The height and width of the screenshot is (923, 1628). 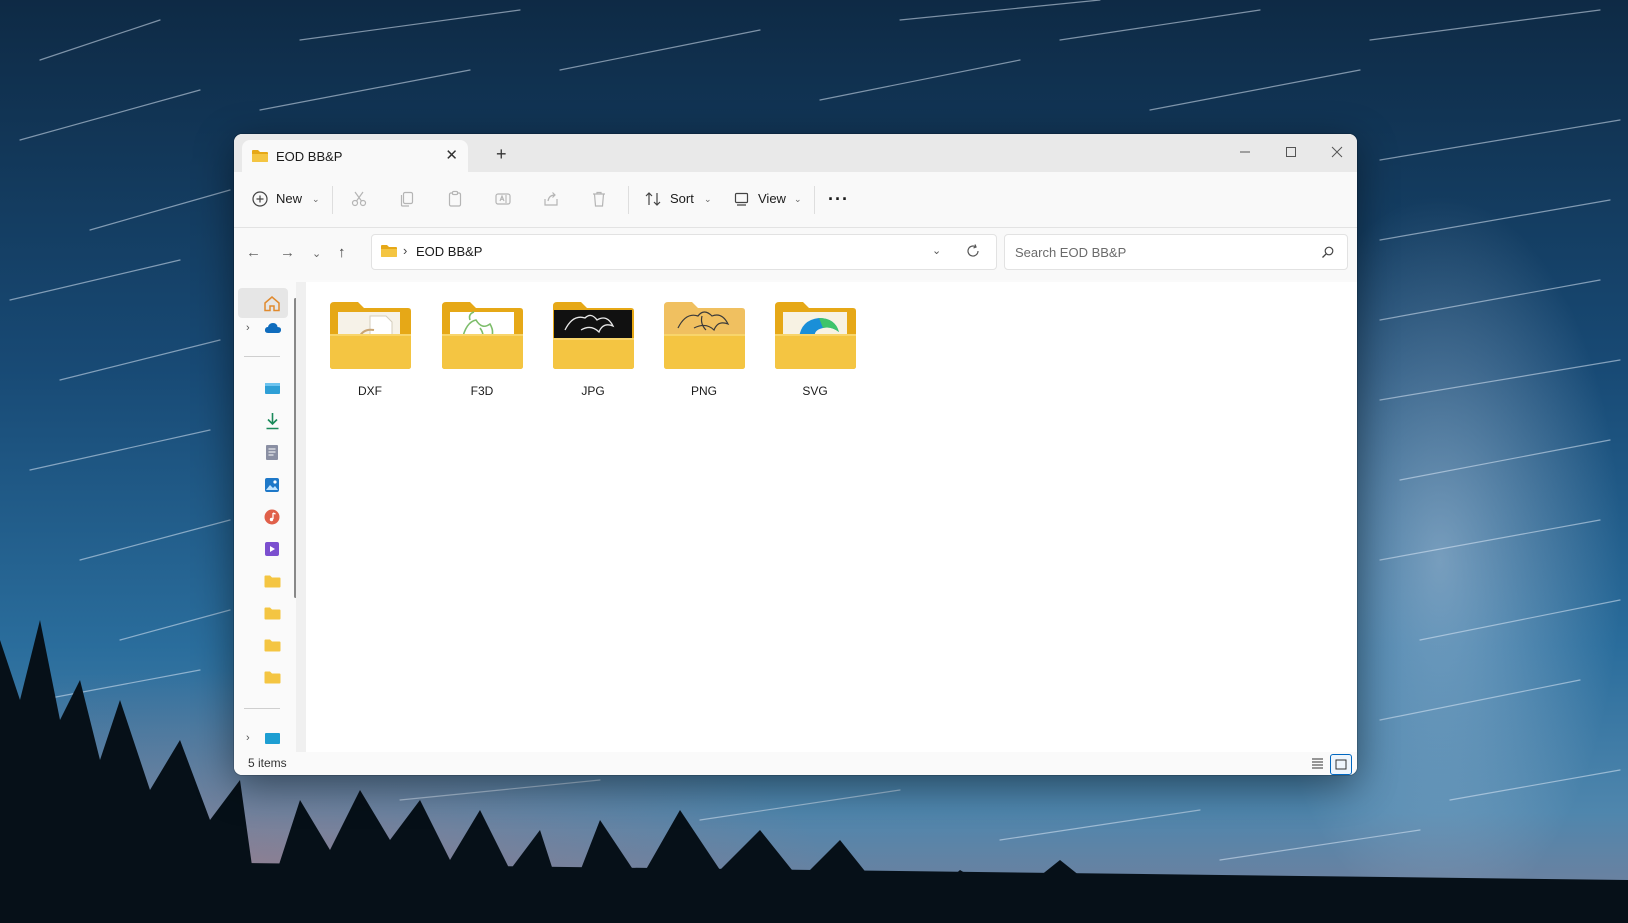 I want to click on desktop-icon, so click(x=272, y=388).